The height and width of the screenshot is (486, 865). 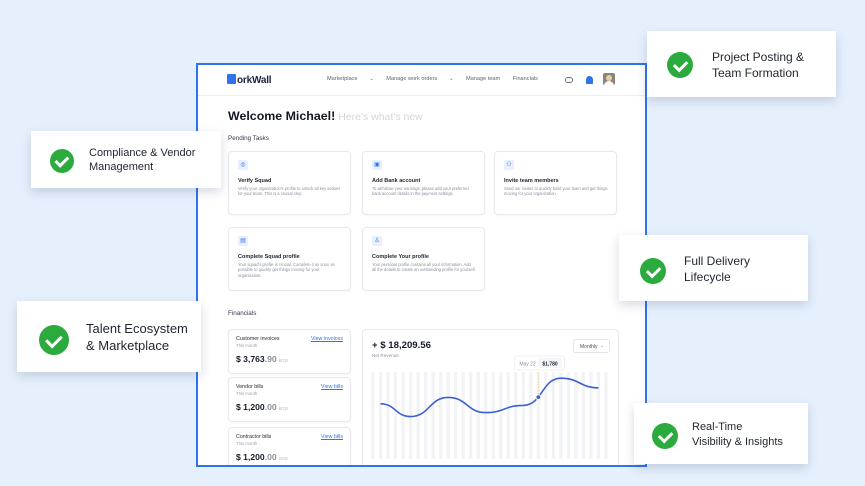 I want to click on task-title: Complete Your profile, so click(x=400, y=257).